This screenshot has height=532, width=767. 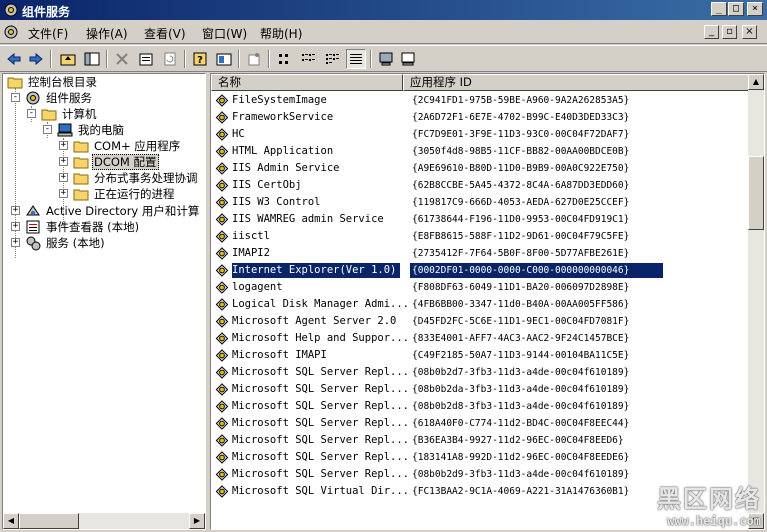 What do you see at coordinates (36, 59) in the screenshot?
I see `forward-icon` at bounding box center [36, 59].